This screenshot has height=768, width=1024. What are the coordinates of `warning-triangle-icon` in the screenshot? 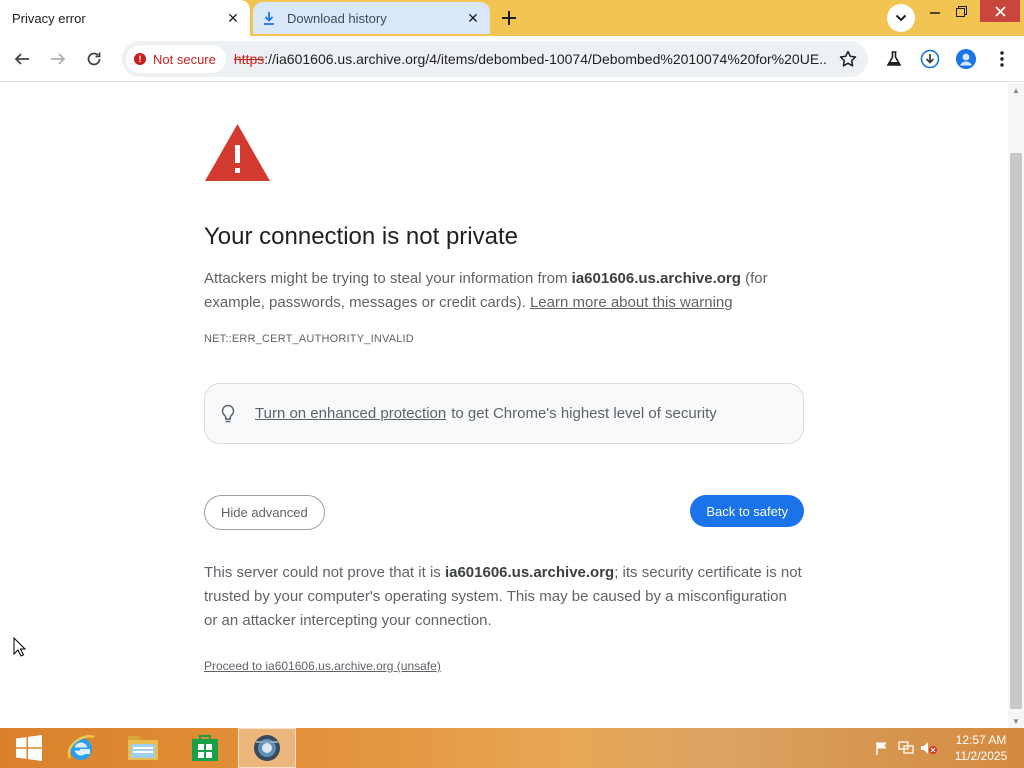 It's located at (237, 155).